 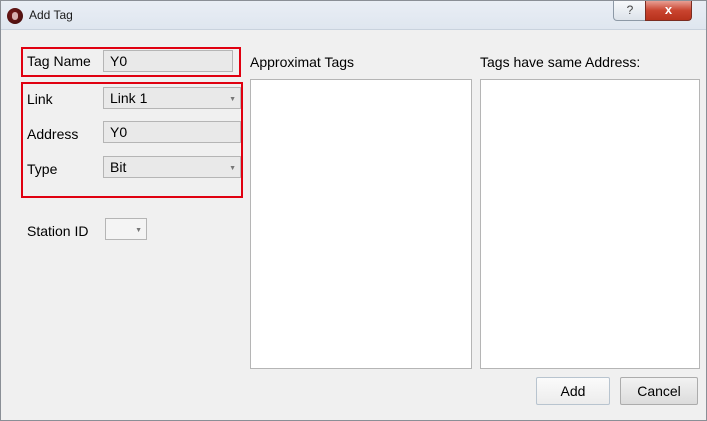 What do you see at coordinates (126, 229) in the screenshot?
I see `station-id-select: ▼` at bounding box center [126, 229].